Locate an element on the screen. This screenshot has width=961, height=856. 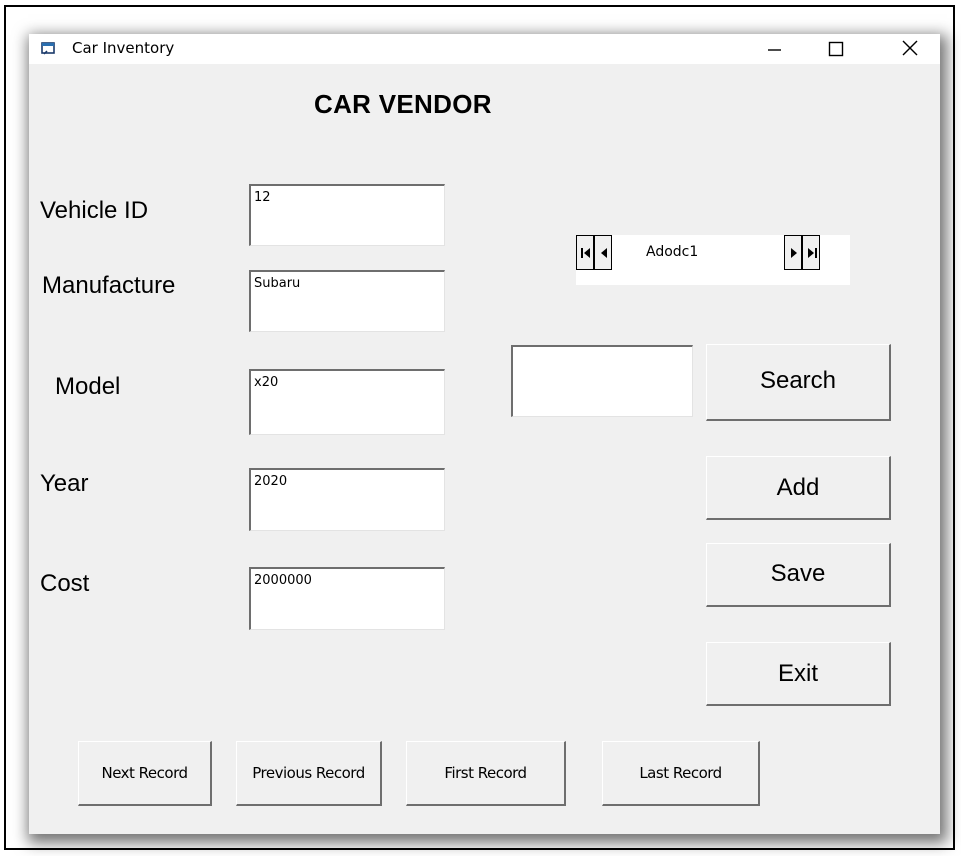
model-field: x20 is located at coordinates (347, 402).